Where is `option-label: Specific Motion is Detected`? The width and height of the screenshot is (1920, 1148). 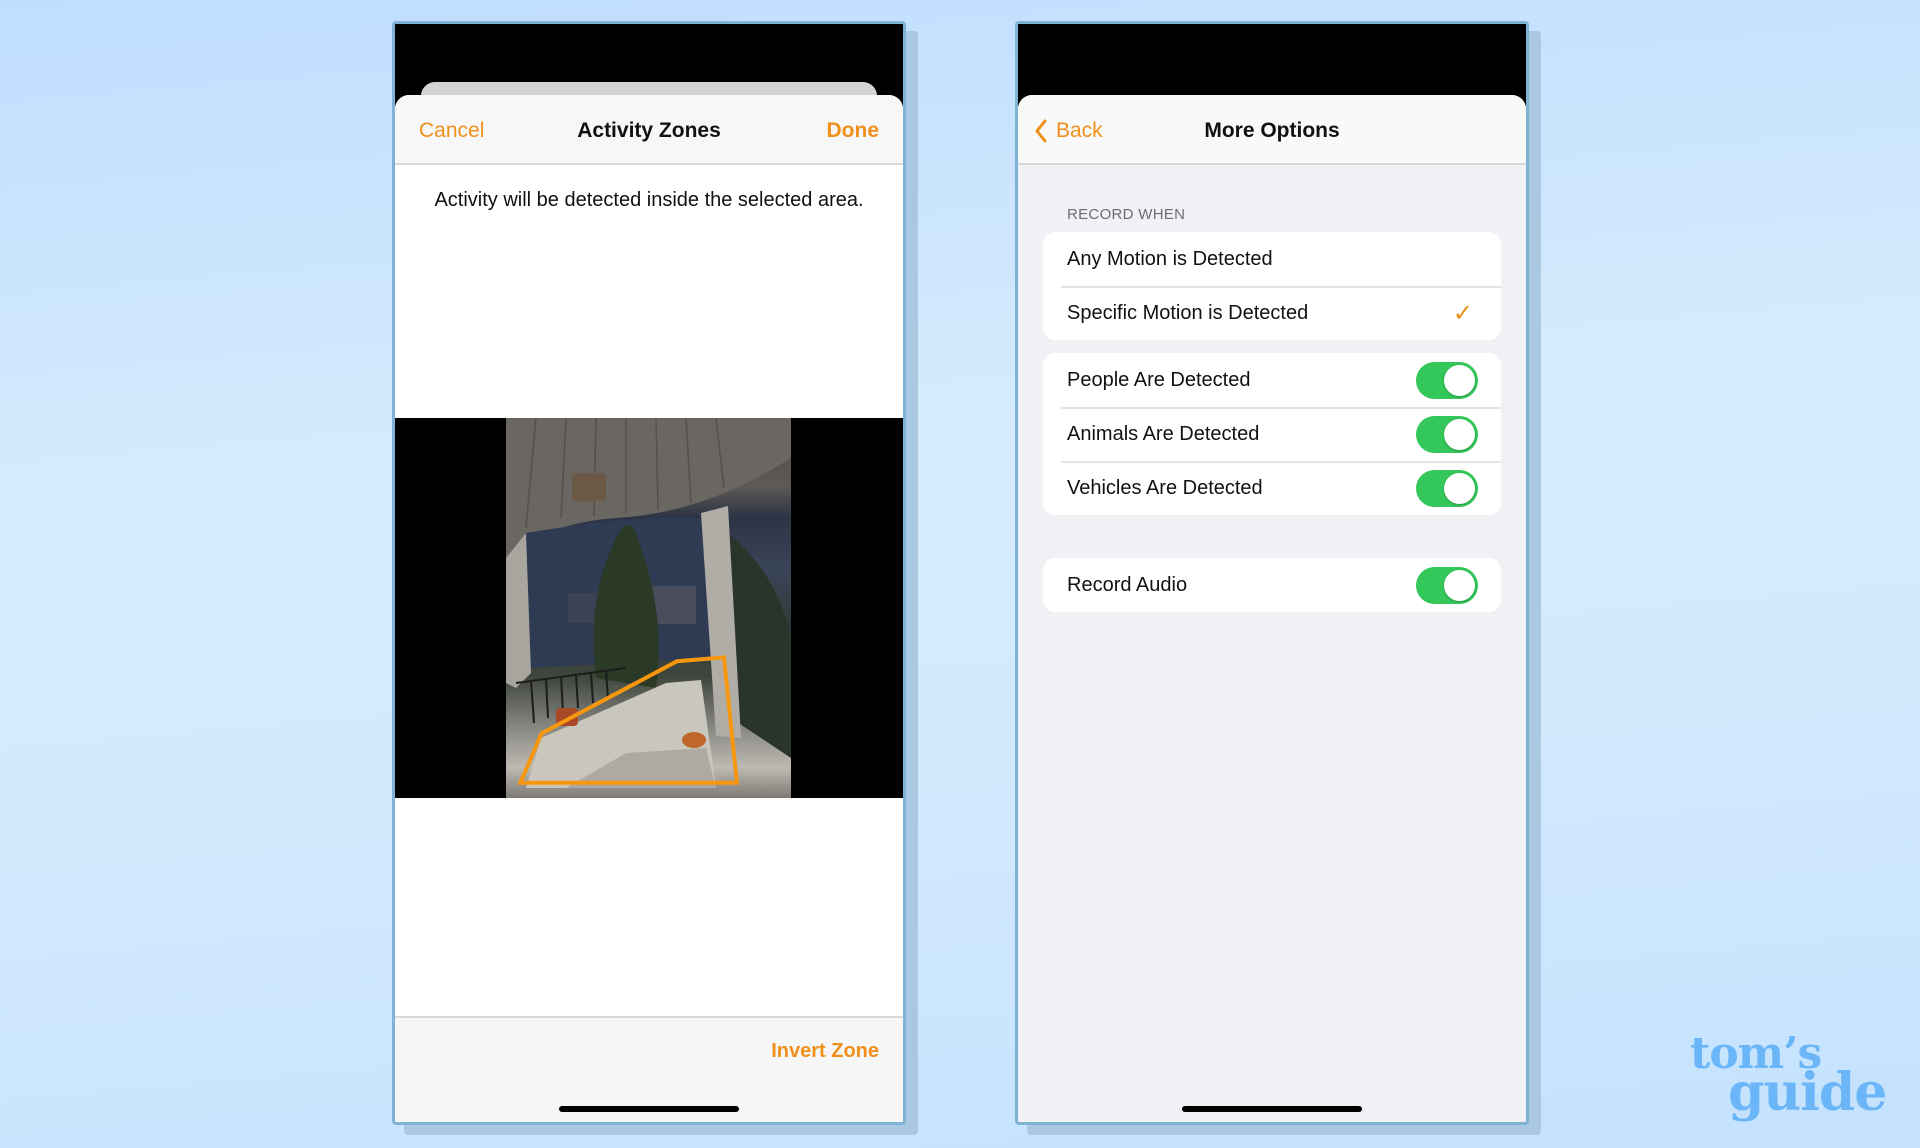
option-label: Specific Motion is Detected is located at coordinates (1188, 312).